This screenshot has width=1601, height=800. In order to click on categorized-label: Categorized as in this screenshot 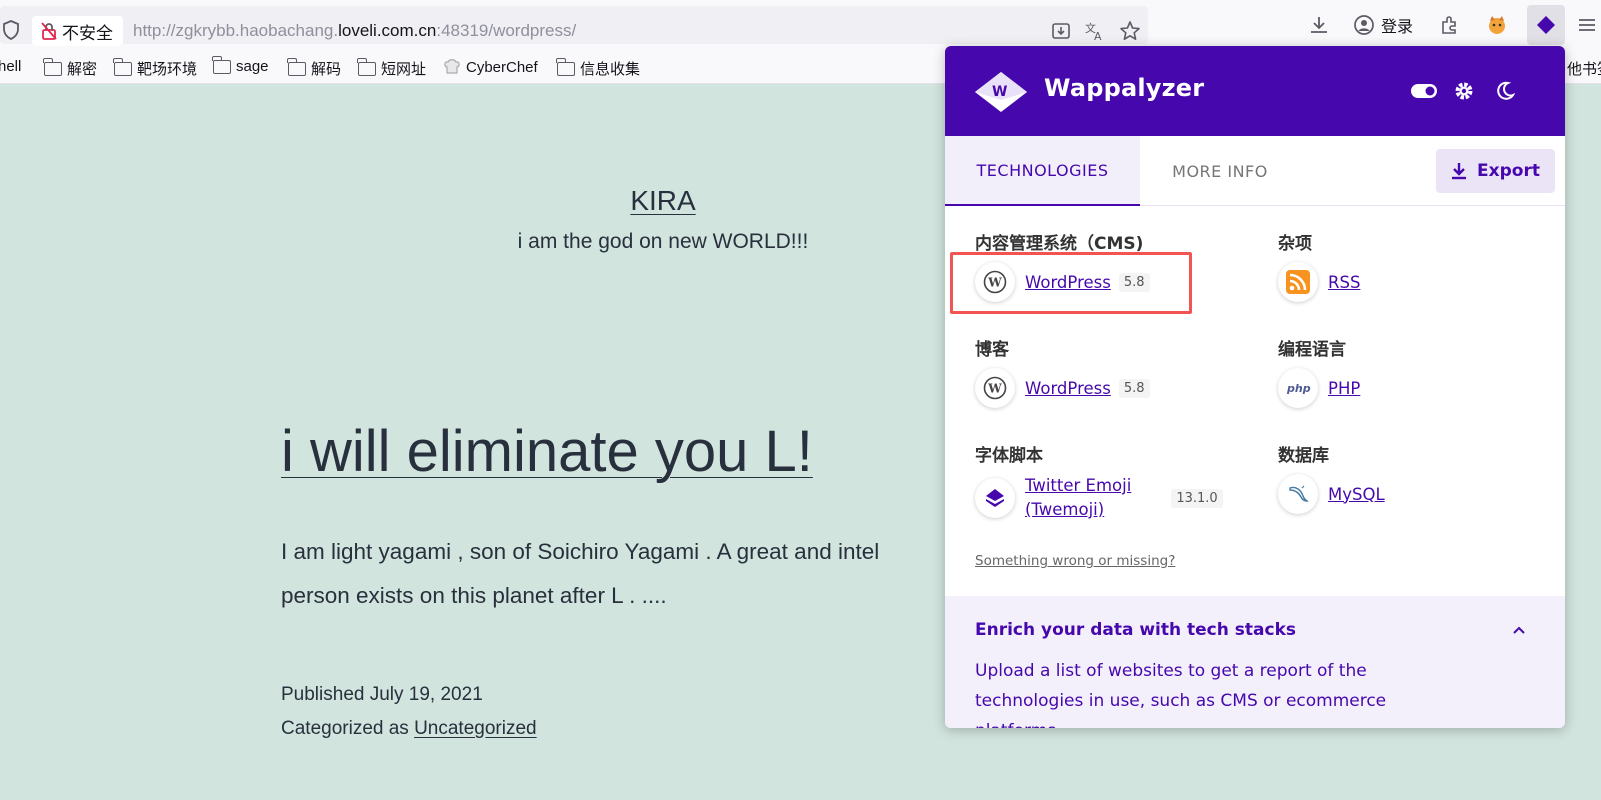, I will do `click(345, 728)`.